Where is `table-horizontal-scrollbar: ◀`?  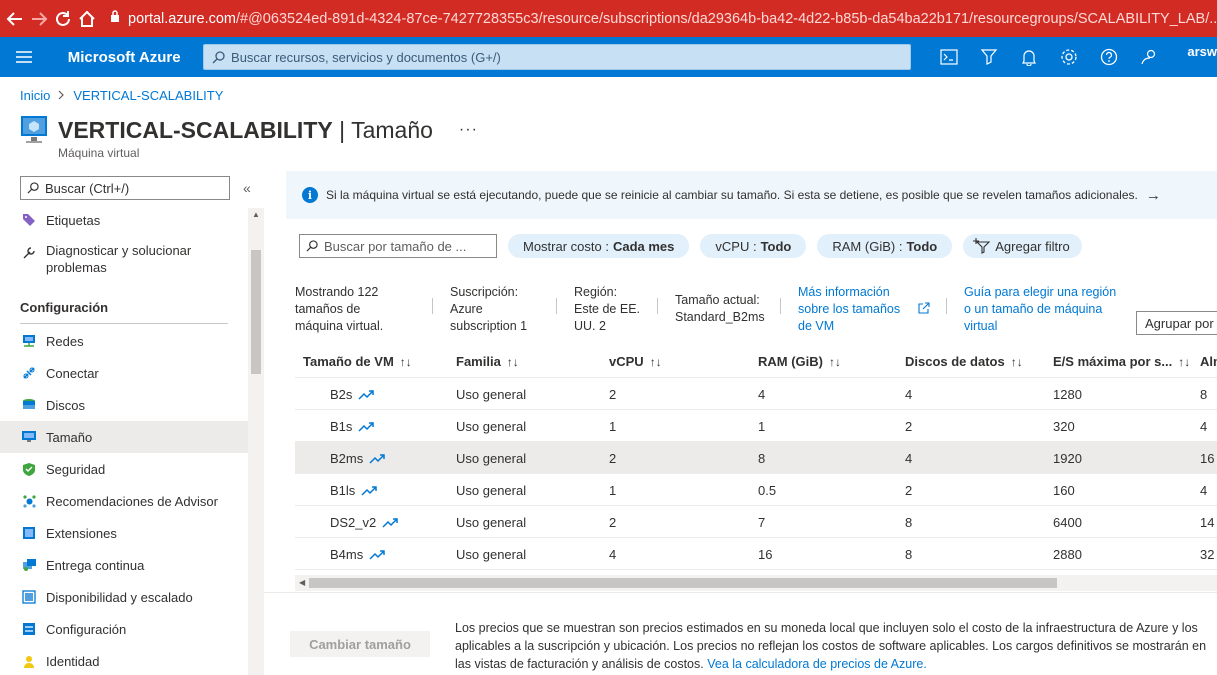 table-horizontal-scrollbar: ◀ is located at coordinates (756, 583).